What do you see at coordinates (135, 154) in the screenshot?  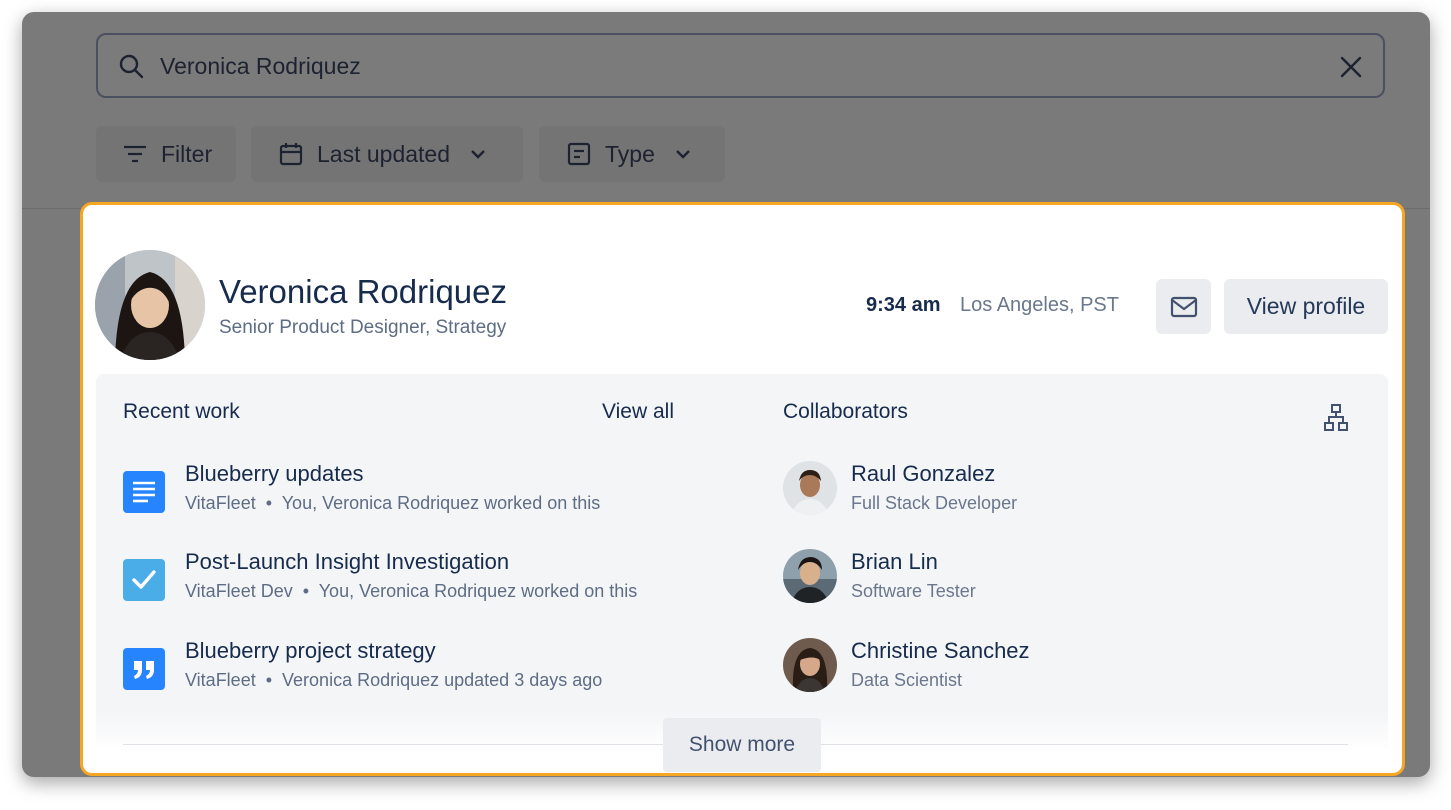 I see `filter-icon` at bounding box center [135, 154].